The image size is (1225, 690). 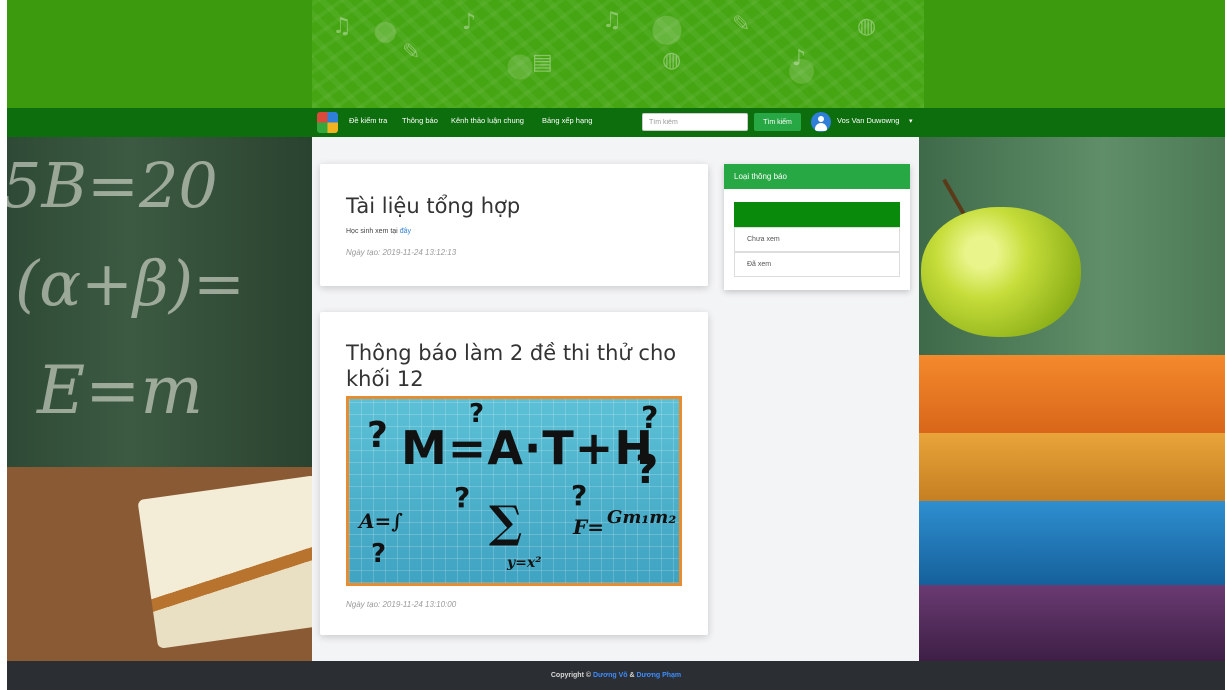 What do you see at coordinates (817, 239) in the screenshot?
I see `filter-item-unread: Chưa xem` at bounding box center [817, 239].